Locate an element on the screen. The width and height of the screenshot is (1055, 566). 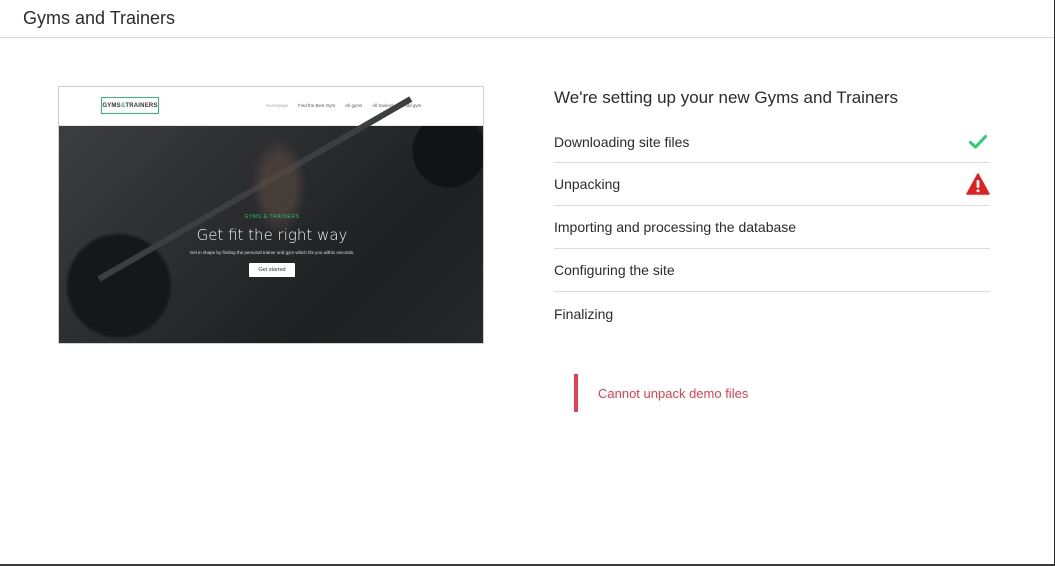
check-icon is located at coordinates (978, 142).